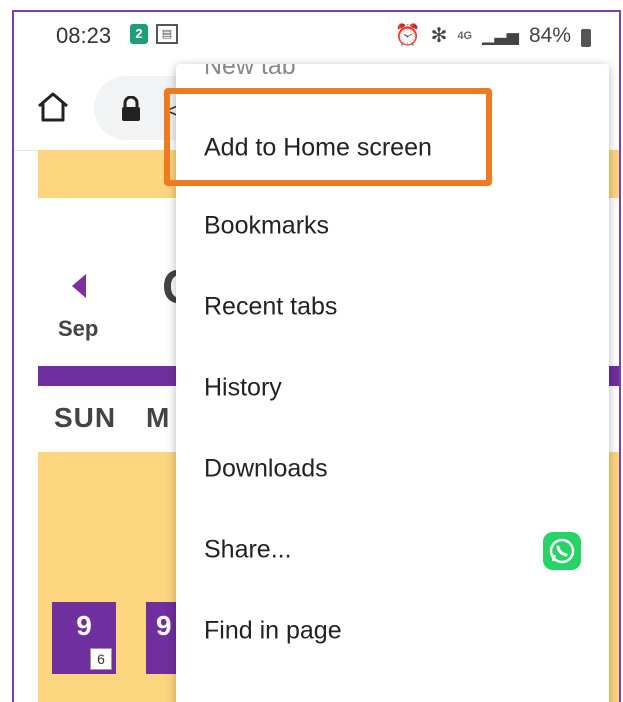 This screenshot has height=702, width=623. Describe the element at coordinates (273, 630) in the screenshot. I see `menu-item-label: Find in page` at that location.